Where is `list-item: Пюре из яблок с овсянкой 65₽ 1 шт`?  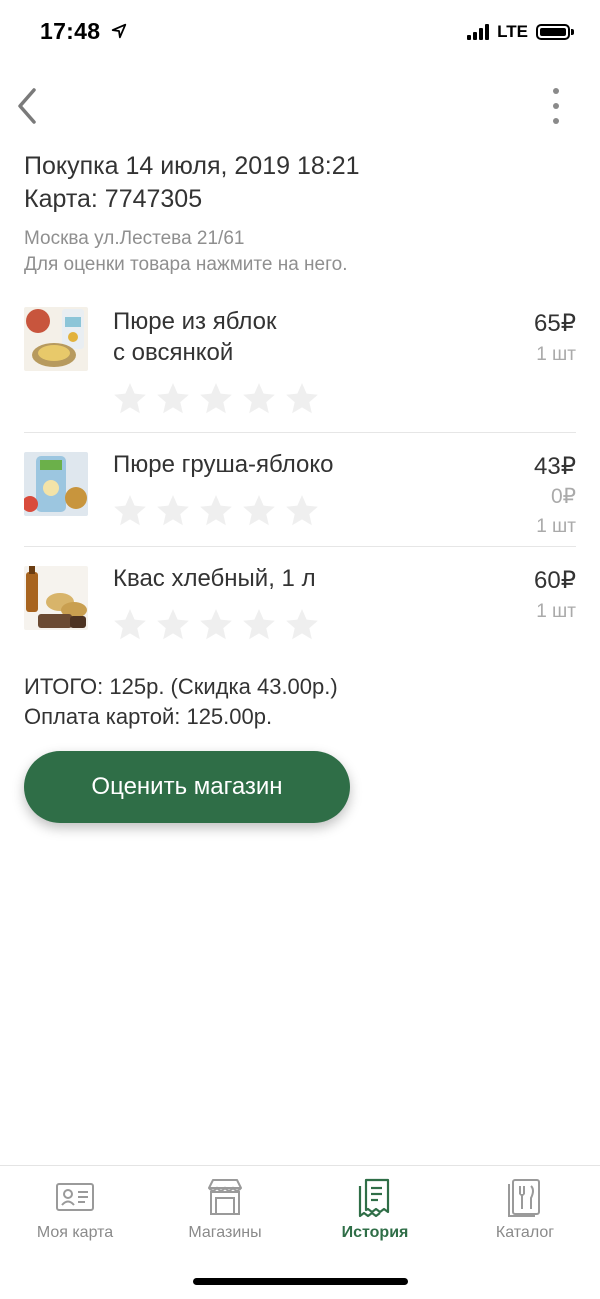 list-item: Пюре из яблок с овсянкой 65₽ 1 шт is located at coordinates (300, 364).